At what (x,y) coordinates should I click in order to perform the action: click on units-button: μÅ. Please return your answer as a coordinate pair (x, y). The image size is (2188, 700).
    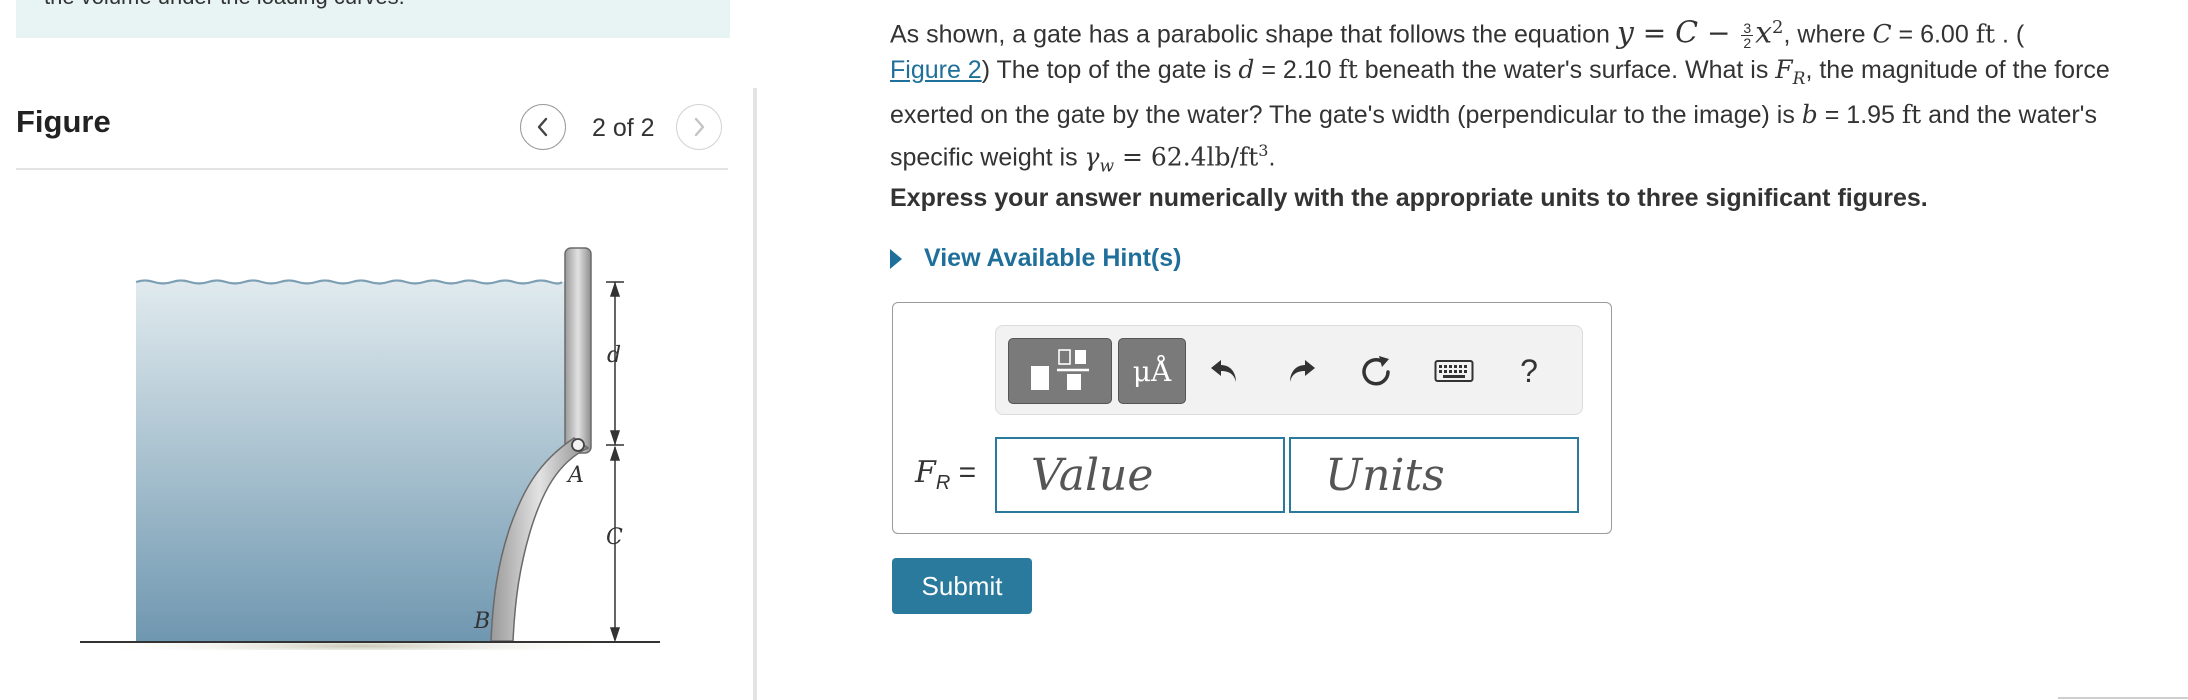
    Looking at the image, I should click on (1152, 371).